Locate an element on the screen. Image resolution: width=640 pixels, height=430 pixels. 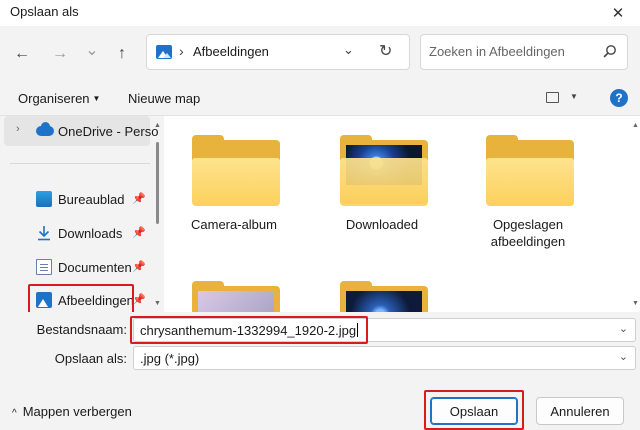
arrow-up-icon: ↑ is located at coordinates (122, 53).